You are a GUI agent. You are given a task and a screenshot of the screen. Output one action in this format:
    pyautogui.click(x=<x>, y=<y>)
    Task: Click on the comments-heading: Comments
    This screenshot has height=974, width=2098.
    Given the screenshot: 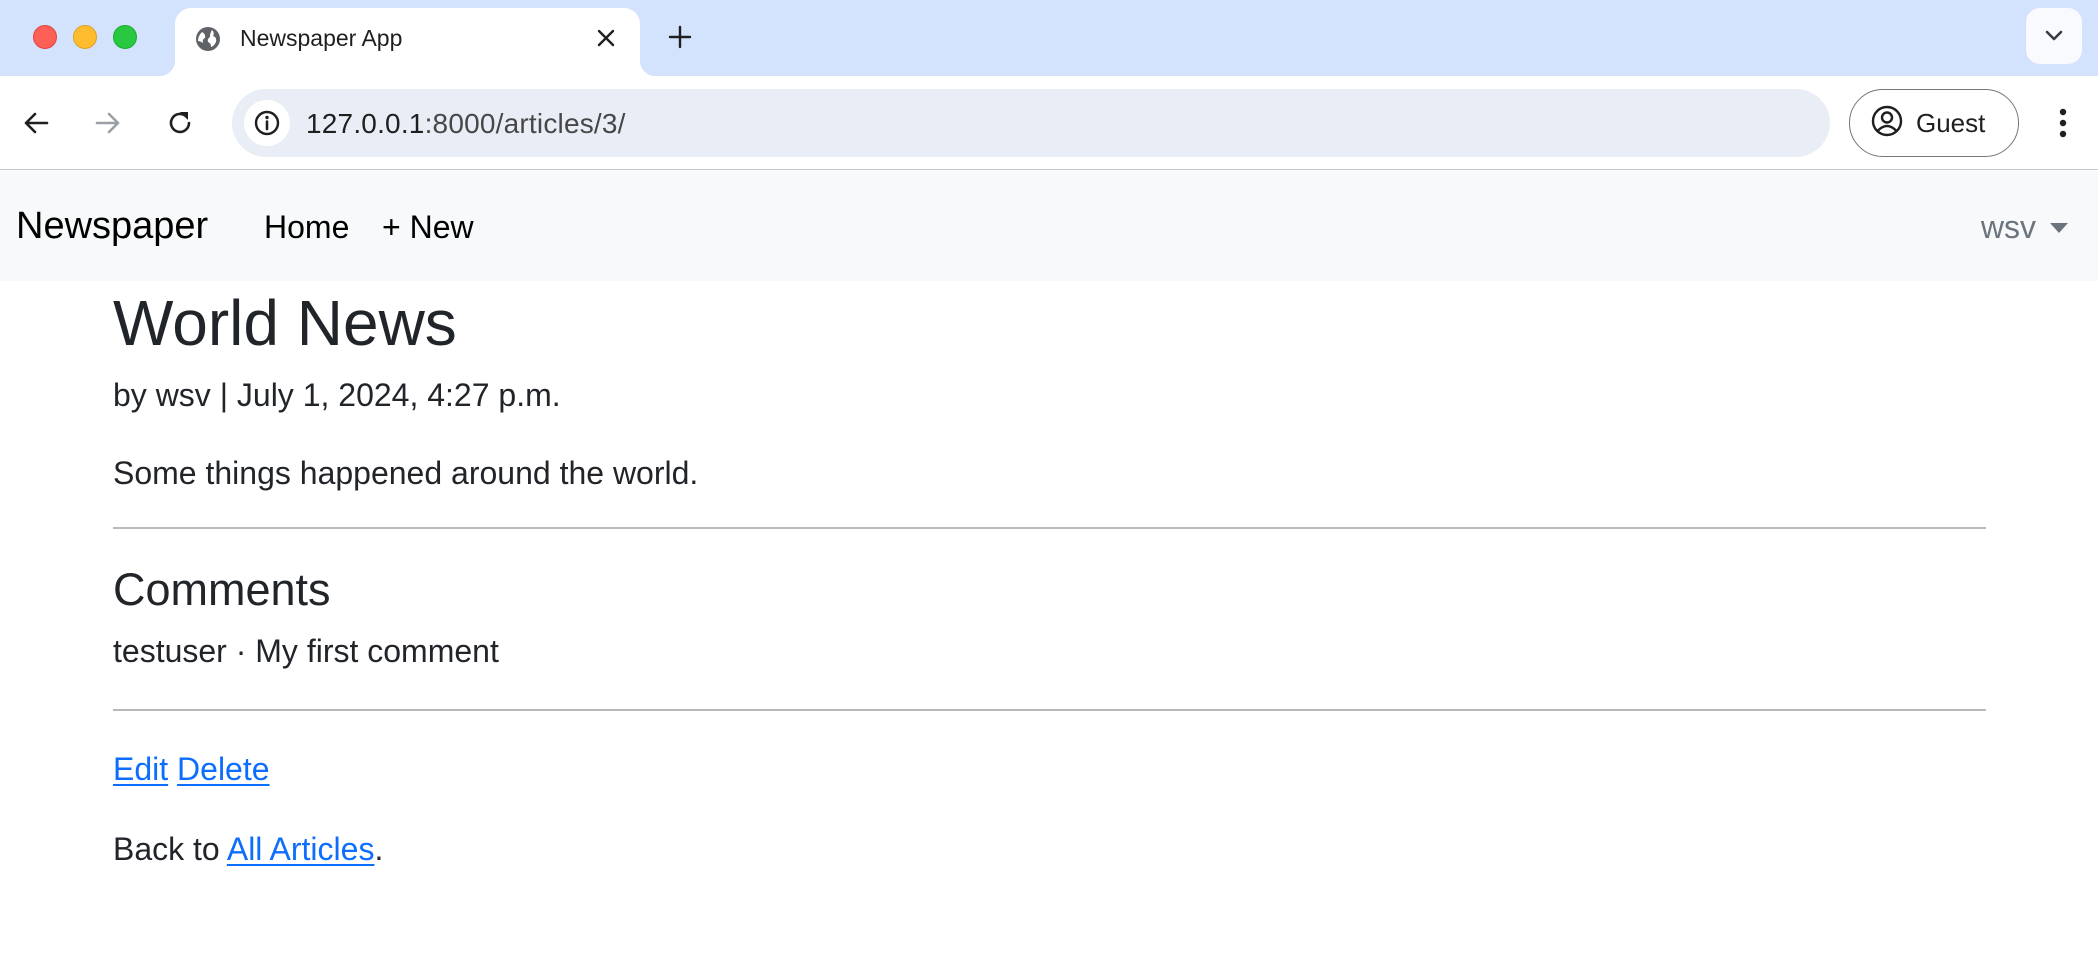 What is the action you would take?
    pyautogui.click(x=222, y=589)
    